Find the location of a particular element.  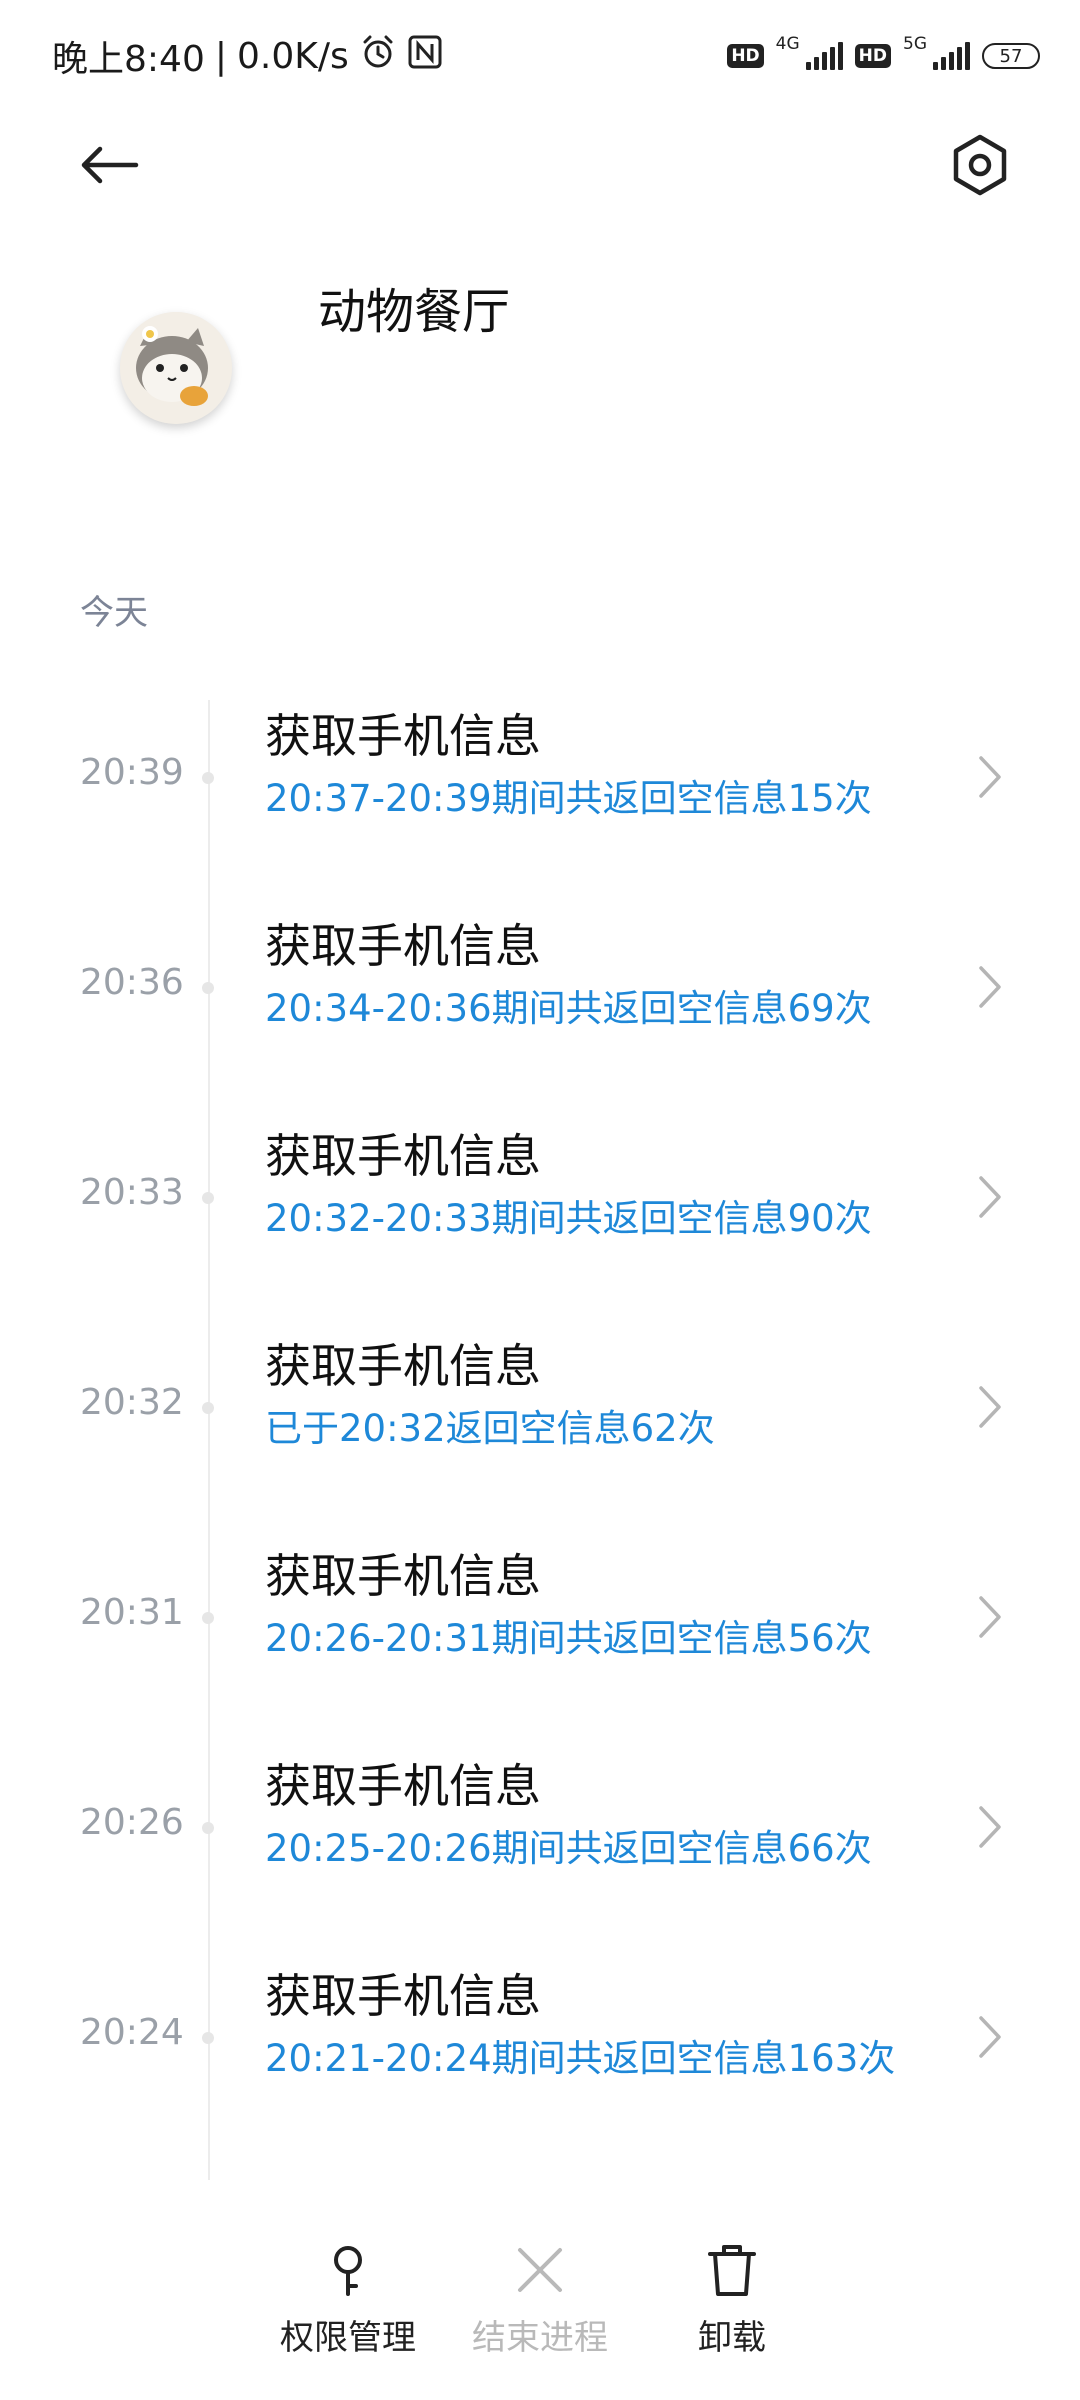

clock: 晚上8:40 is located at coordinates (128, 59).